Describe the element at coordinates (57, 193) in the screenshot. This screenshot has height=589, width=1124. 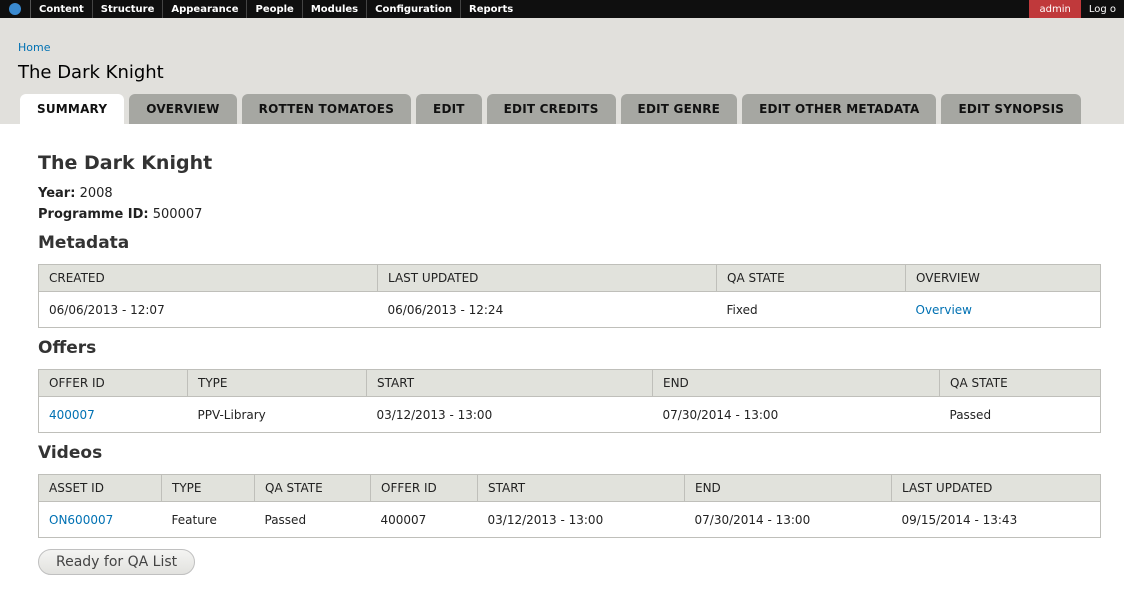
I see `year-label: Year:` at that location.